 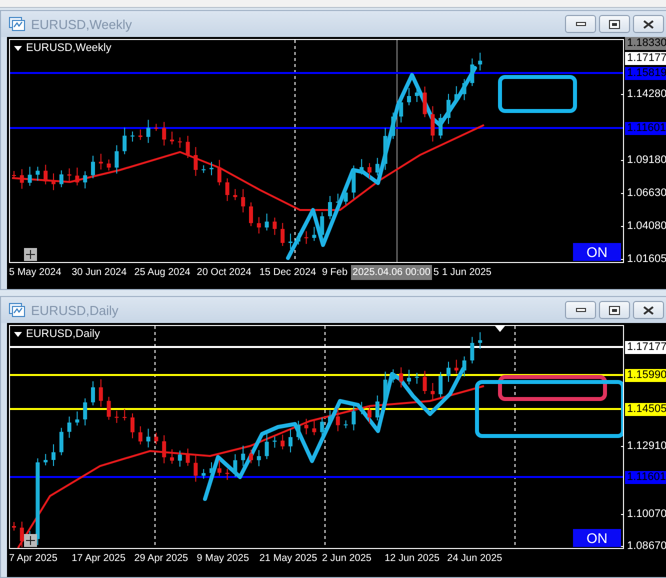 I want to click on price-label: 1.15819, so click(x=645, y=73).